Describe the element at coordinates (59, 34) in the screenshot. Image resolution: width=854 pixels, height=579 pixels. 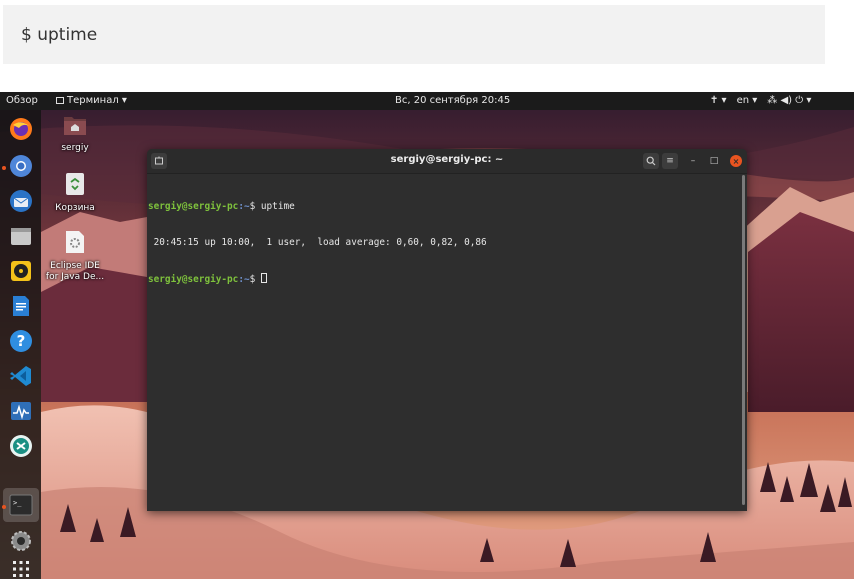
I see `code-command: $ uptime` at that location.